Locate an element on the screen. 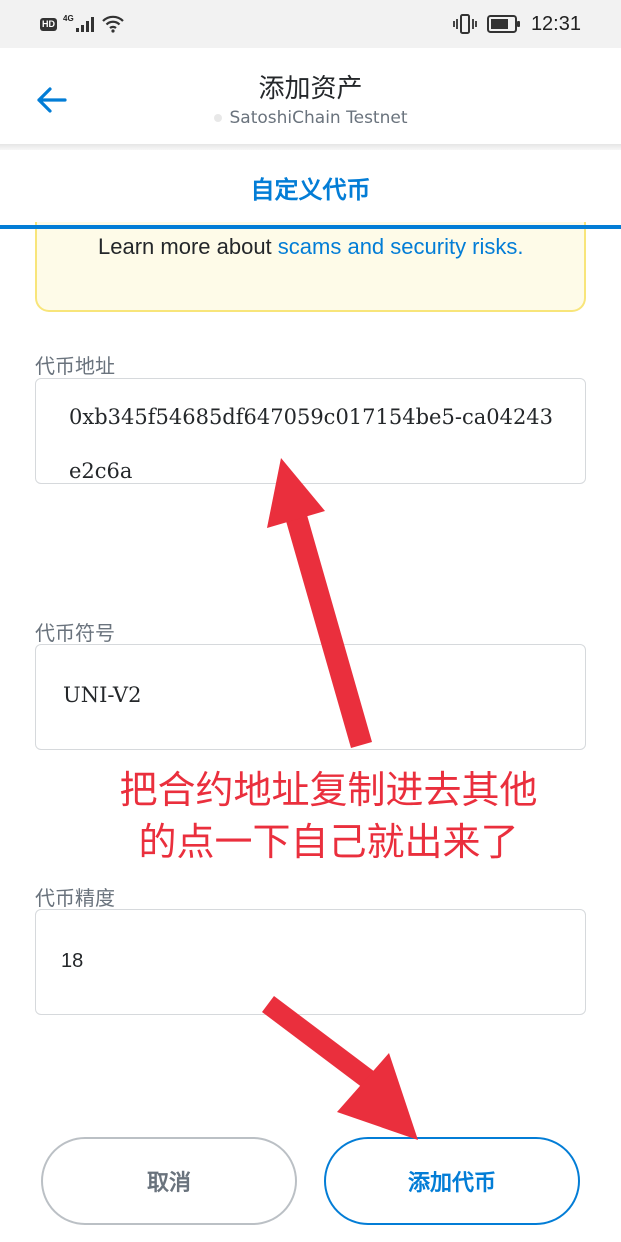  annotation-line-2: 的点一下自己就出来了 is located at coordinates (328, 842).